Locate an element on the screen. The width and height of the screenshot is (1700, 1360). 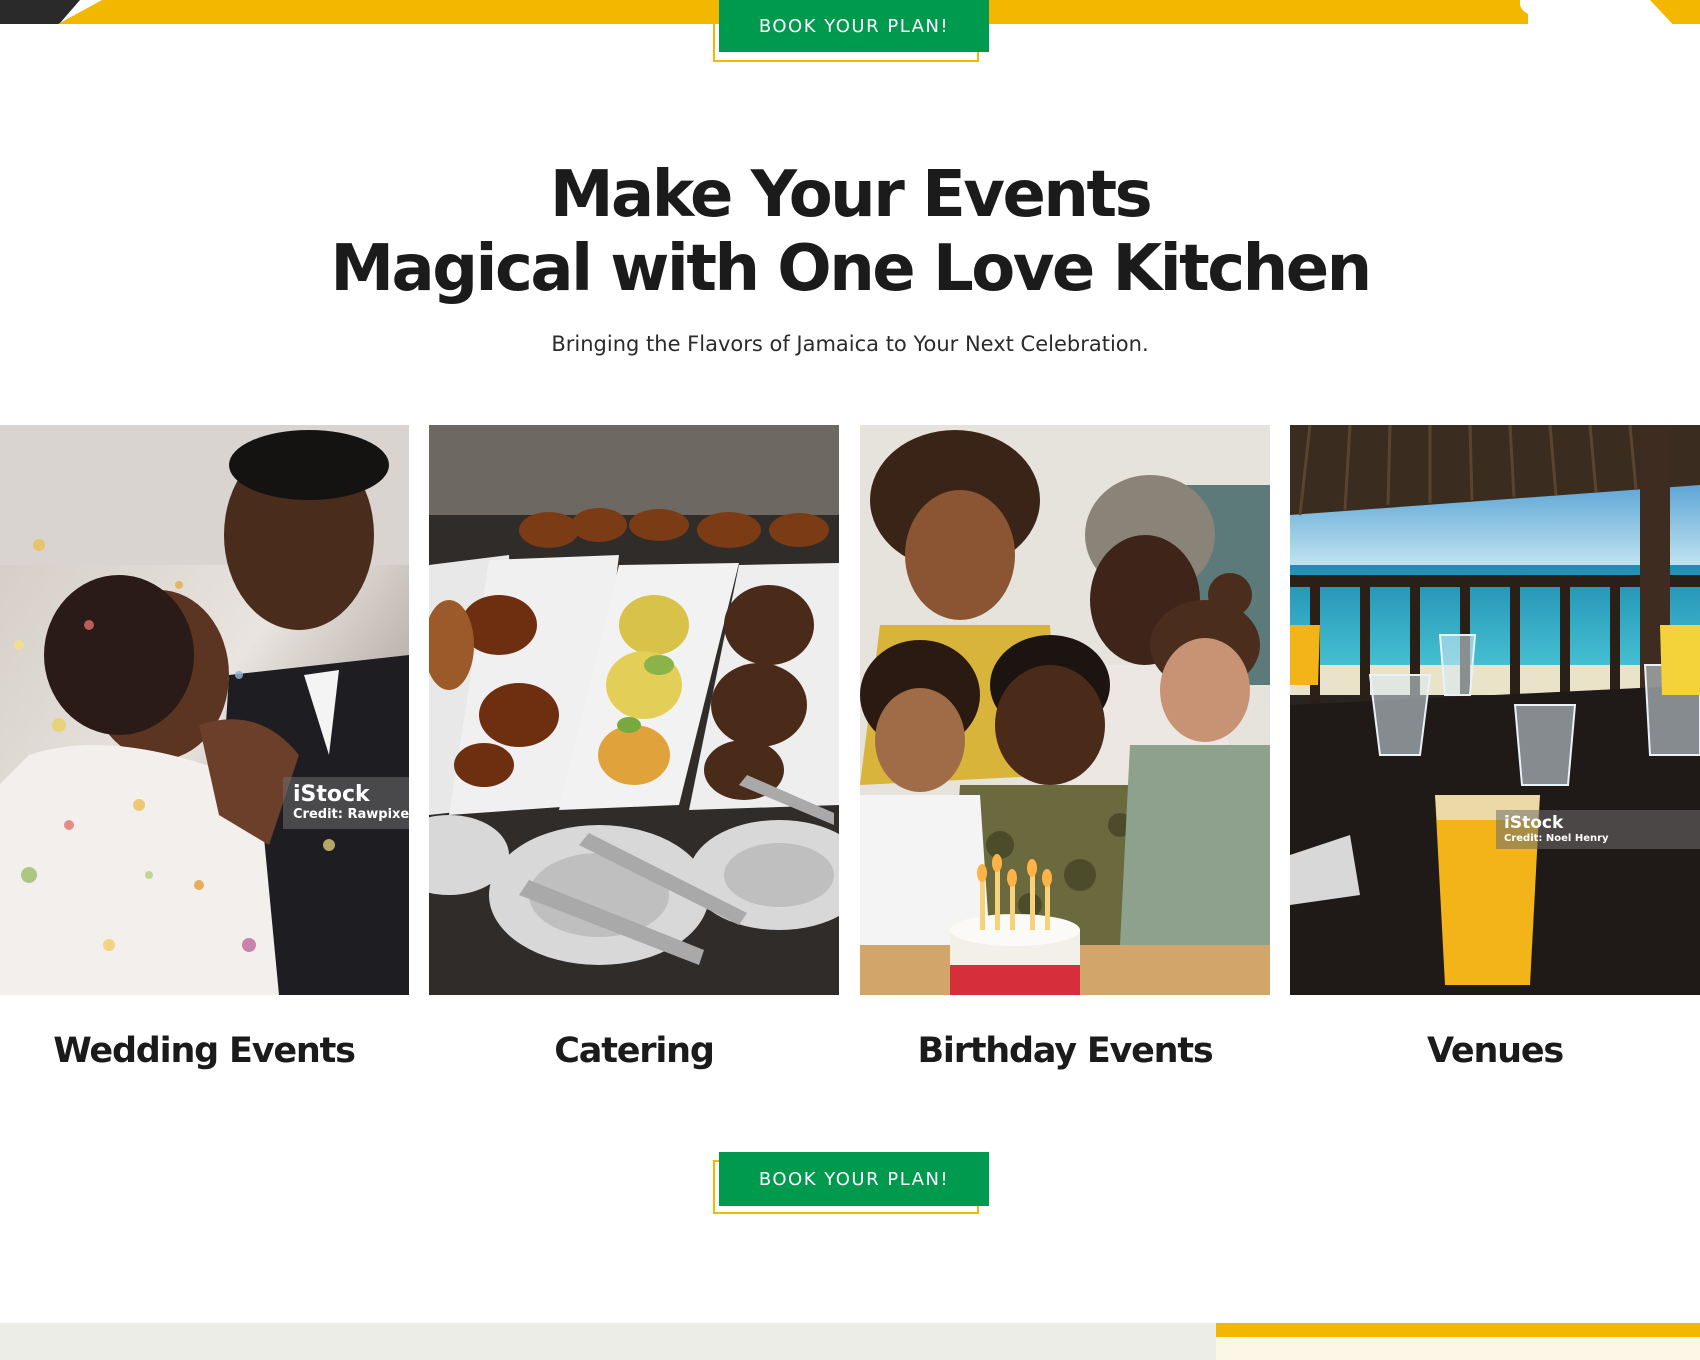
top-band-right-yellow-segment is located at coordinates (1675, 12).